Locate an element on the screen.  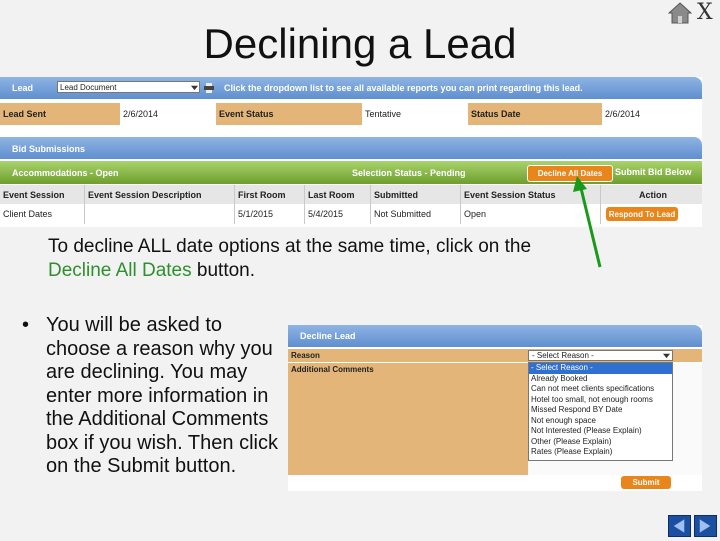
cell-last-room: 5/4/2015 is located at coordinates (338, 214).